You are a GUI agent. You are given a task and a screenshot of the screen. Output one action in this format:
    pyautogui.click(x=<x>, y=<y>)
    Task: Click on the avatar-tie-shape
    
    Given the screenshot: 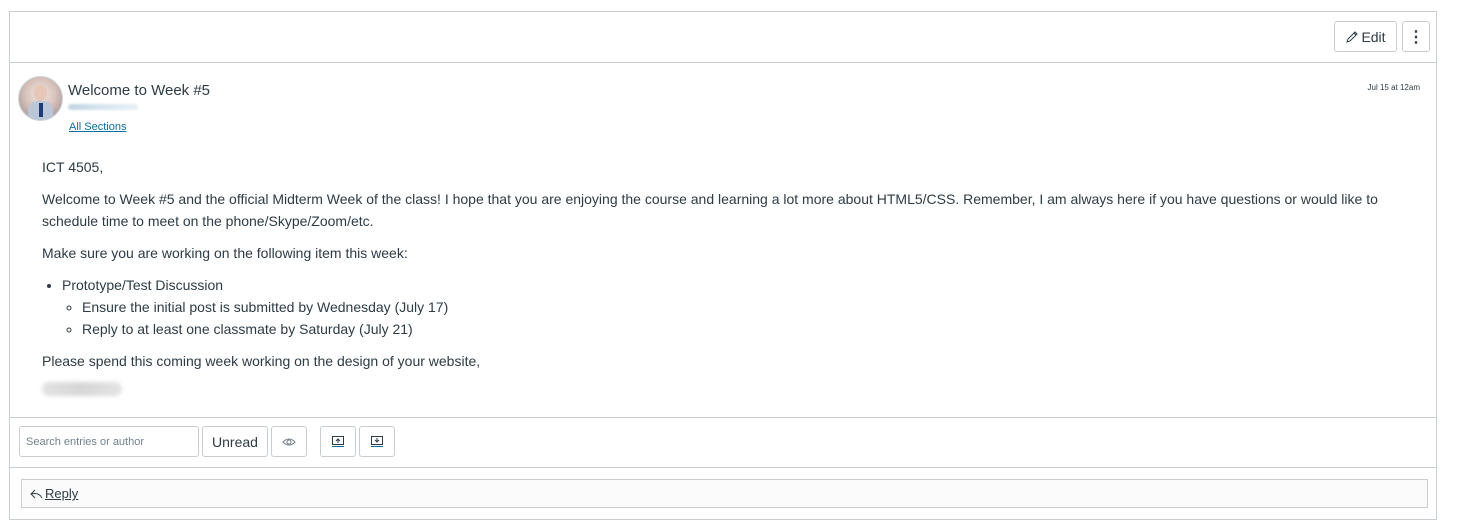 What is the action you would take?
    pyautogui.click(x=41, y=110)
    